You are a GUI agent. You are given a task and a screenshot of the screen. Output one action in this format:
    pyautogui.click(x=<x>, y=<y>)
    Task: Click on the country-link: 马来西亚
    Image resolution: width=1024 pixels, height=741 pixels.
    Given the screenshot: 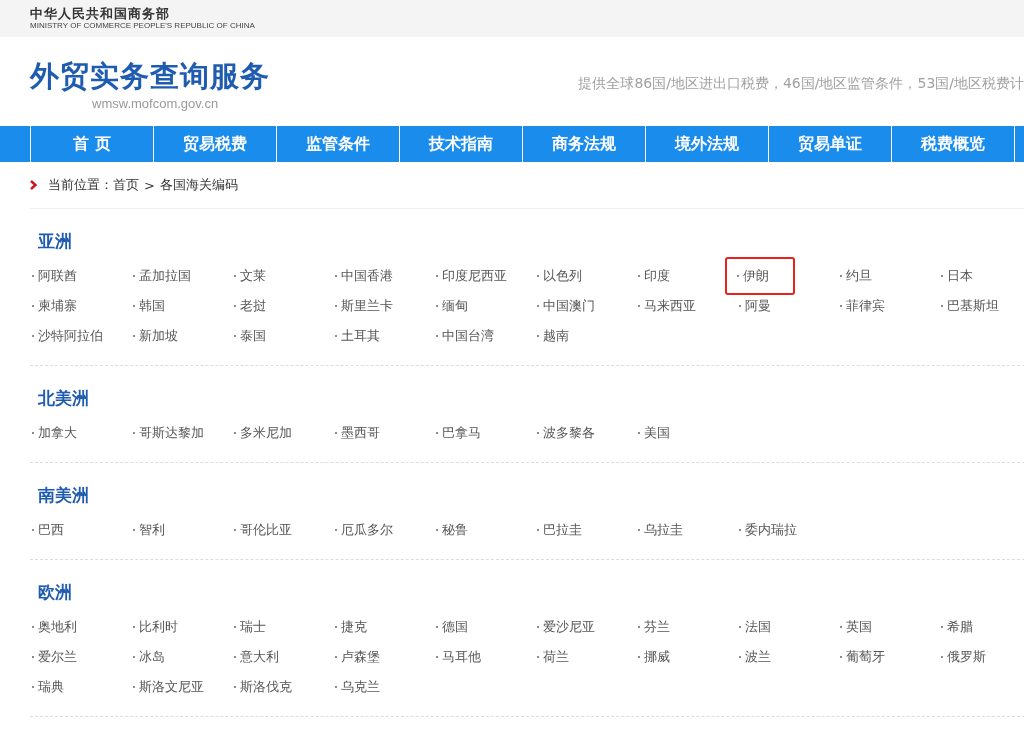 What is the action you would take?
    pyautogui.click(x=667, y=306)
    